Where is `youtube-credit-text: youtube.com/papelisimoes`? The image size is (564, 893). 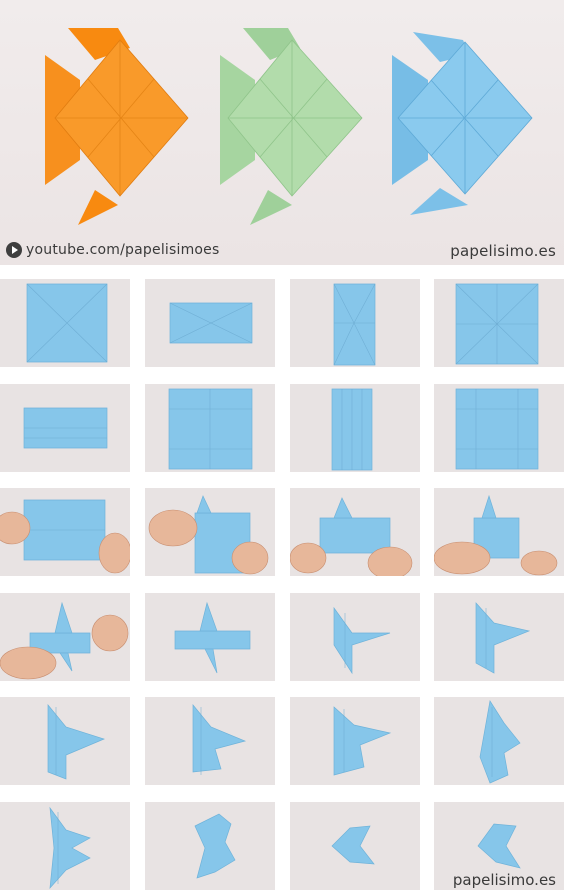
youtube-credit-text: youtube.com/papelisimoes is located at coordinates (123, 250).